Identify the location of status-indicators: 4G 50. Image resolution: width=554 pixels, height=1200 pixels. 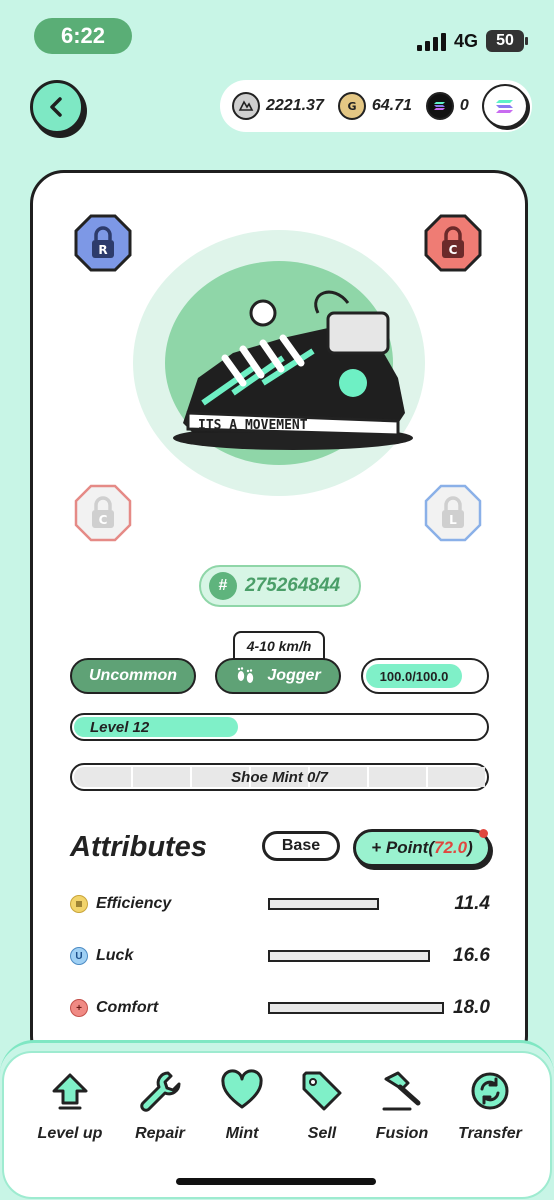
(472, 41).